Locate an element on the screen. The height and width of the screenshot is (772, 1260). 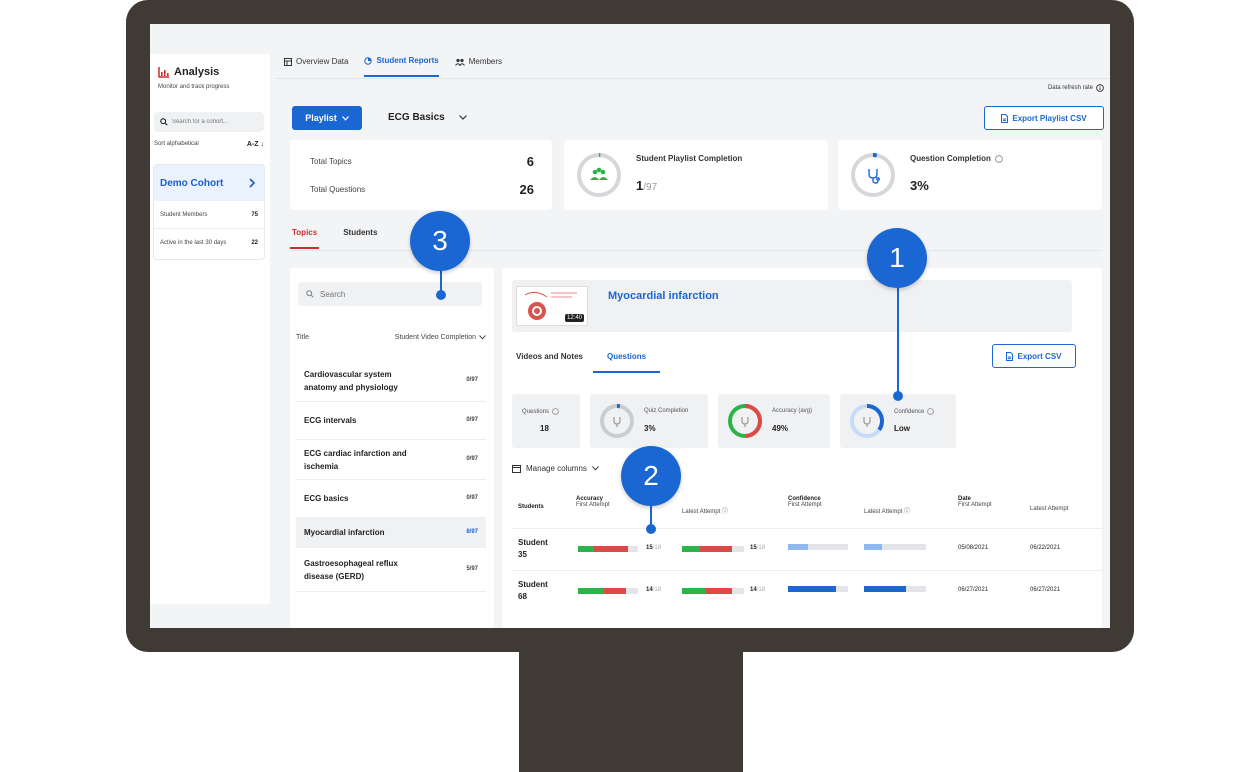
cohort-name: Demo Cohort is located at coordinates (192, 183).